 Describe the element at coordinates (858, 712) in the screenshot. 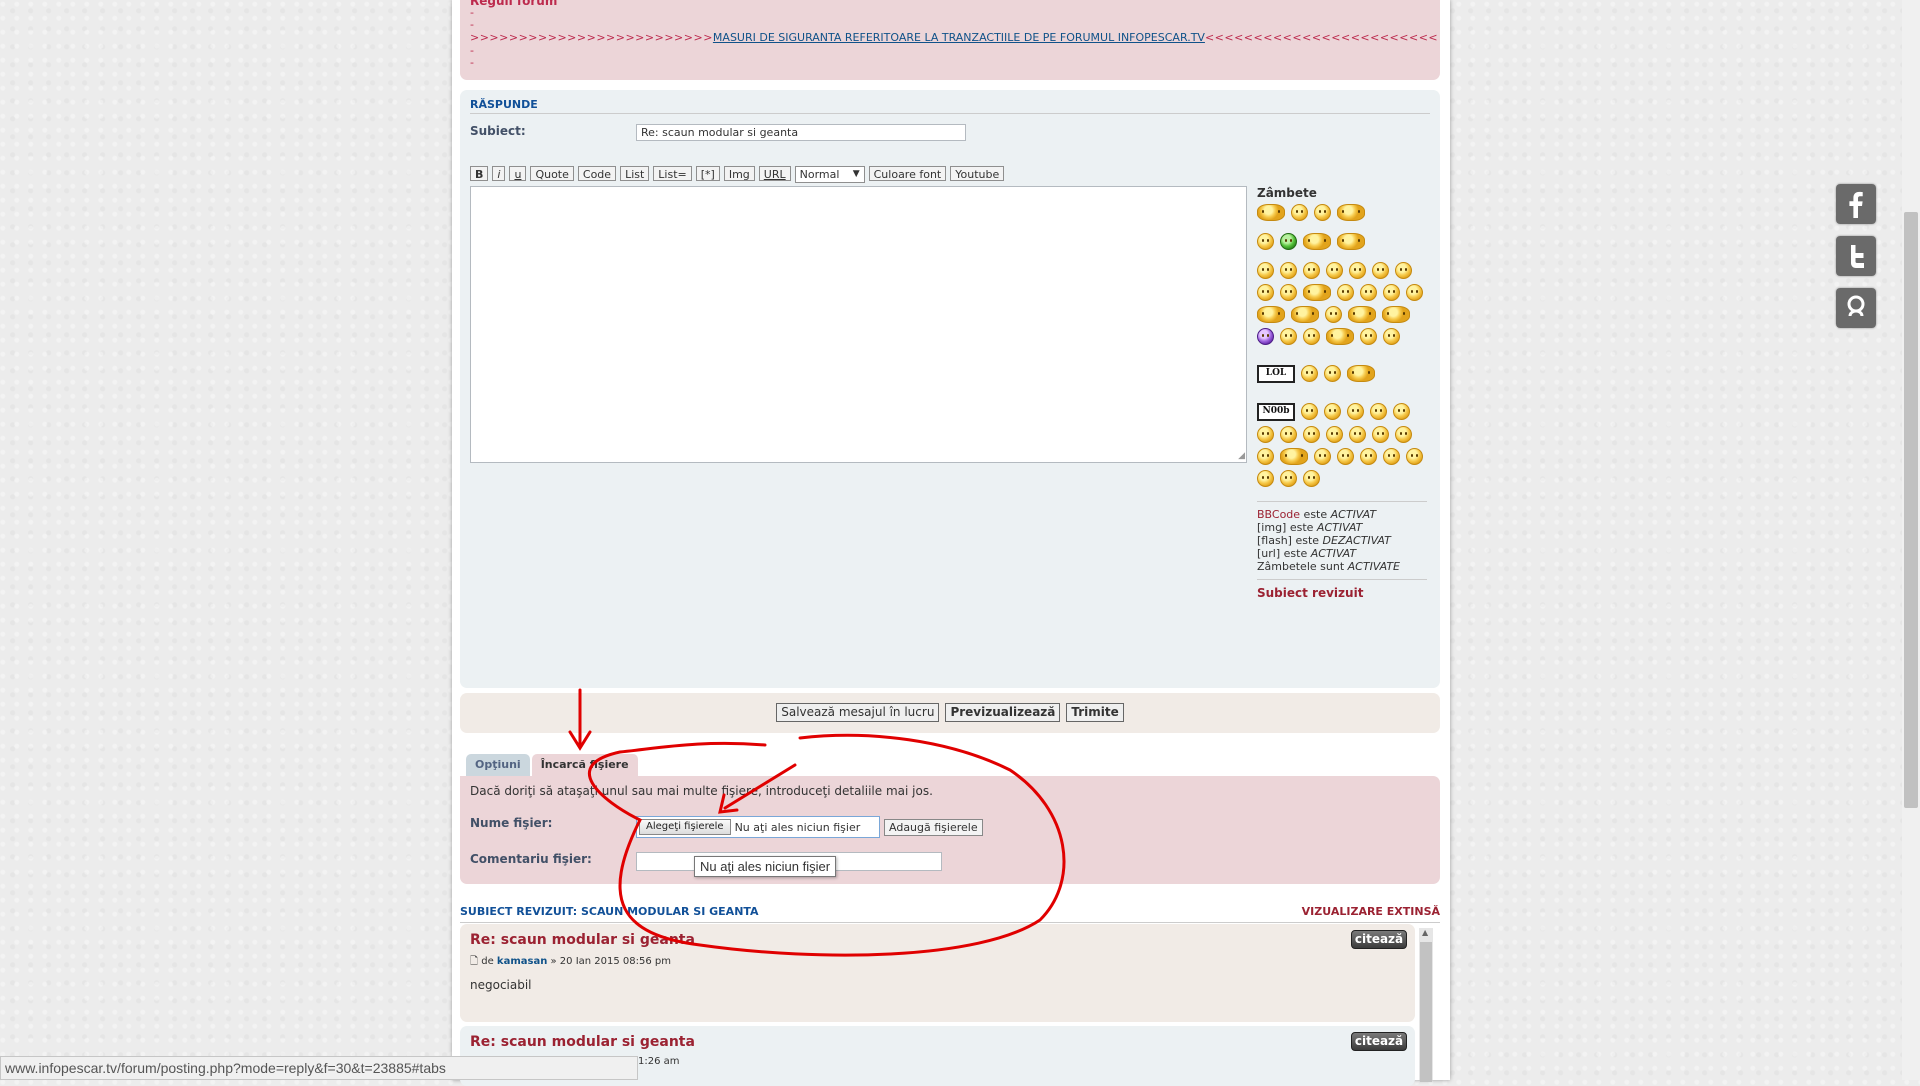

I see `save-draft-button: Salvează mesajul în lucru` at that location.